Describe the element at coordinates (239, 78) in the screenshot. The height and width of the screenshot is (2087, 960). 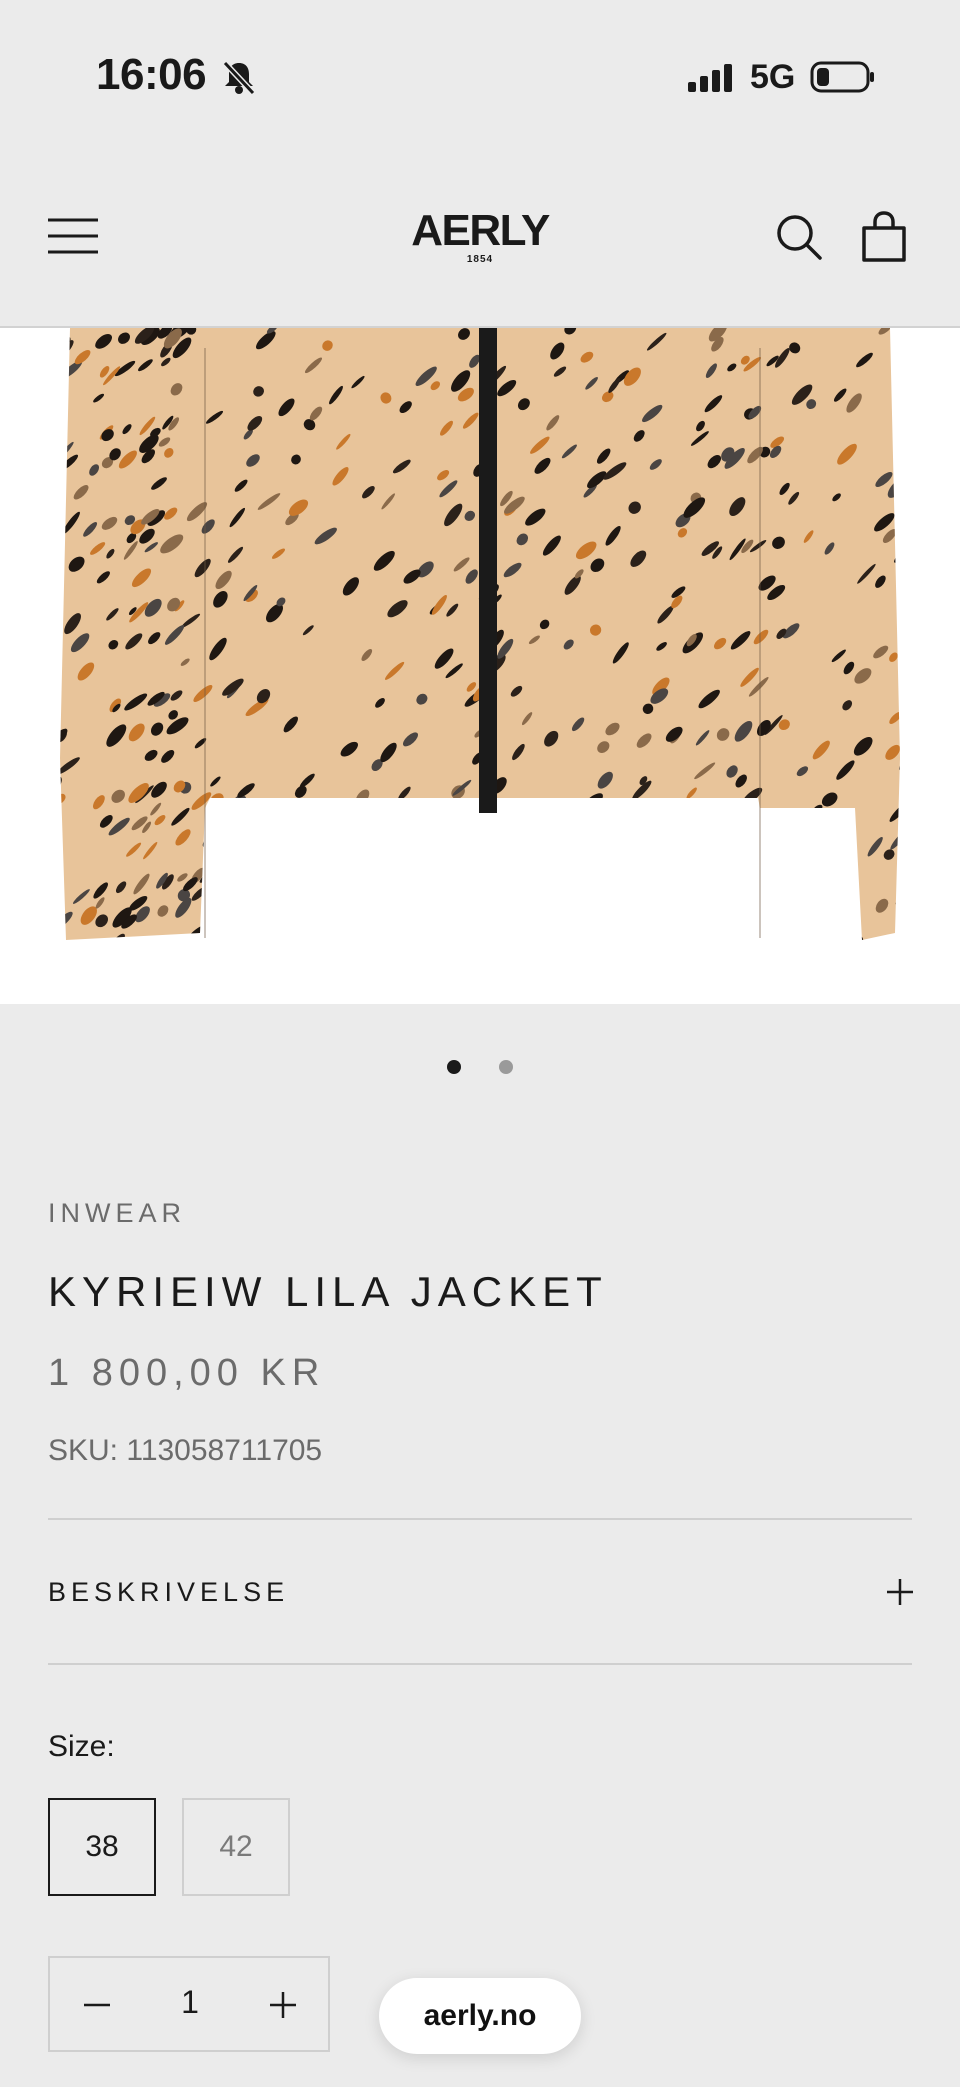
I see `bell-off-icon` at that location.